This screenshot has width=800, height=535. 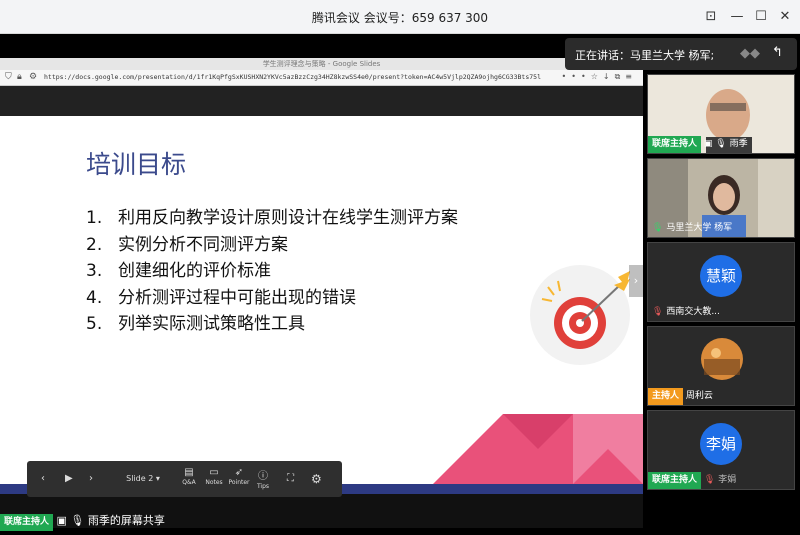 I want to click on next-icon: ›, so click(x=91, y=479).